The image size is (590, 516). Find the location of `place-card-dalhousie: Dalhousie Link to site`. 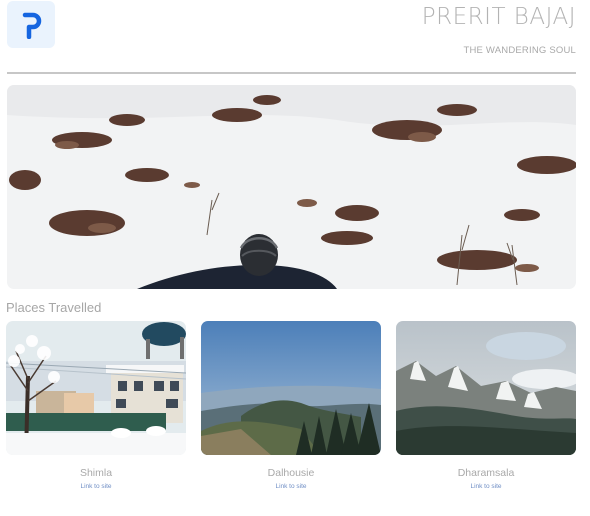

place-card-dalhousie: Dalhousie Link to site is located at coordinates (291, 405).